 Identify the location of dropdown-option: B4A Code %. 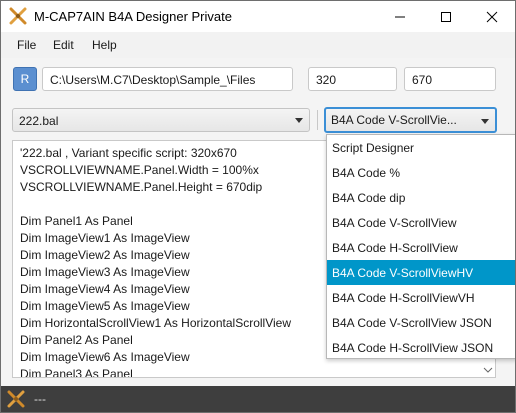
(421, 172).